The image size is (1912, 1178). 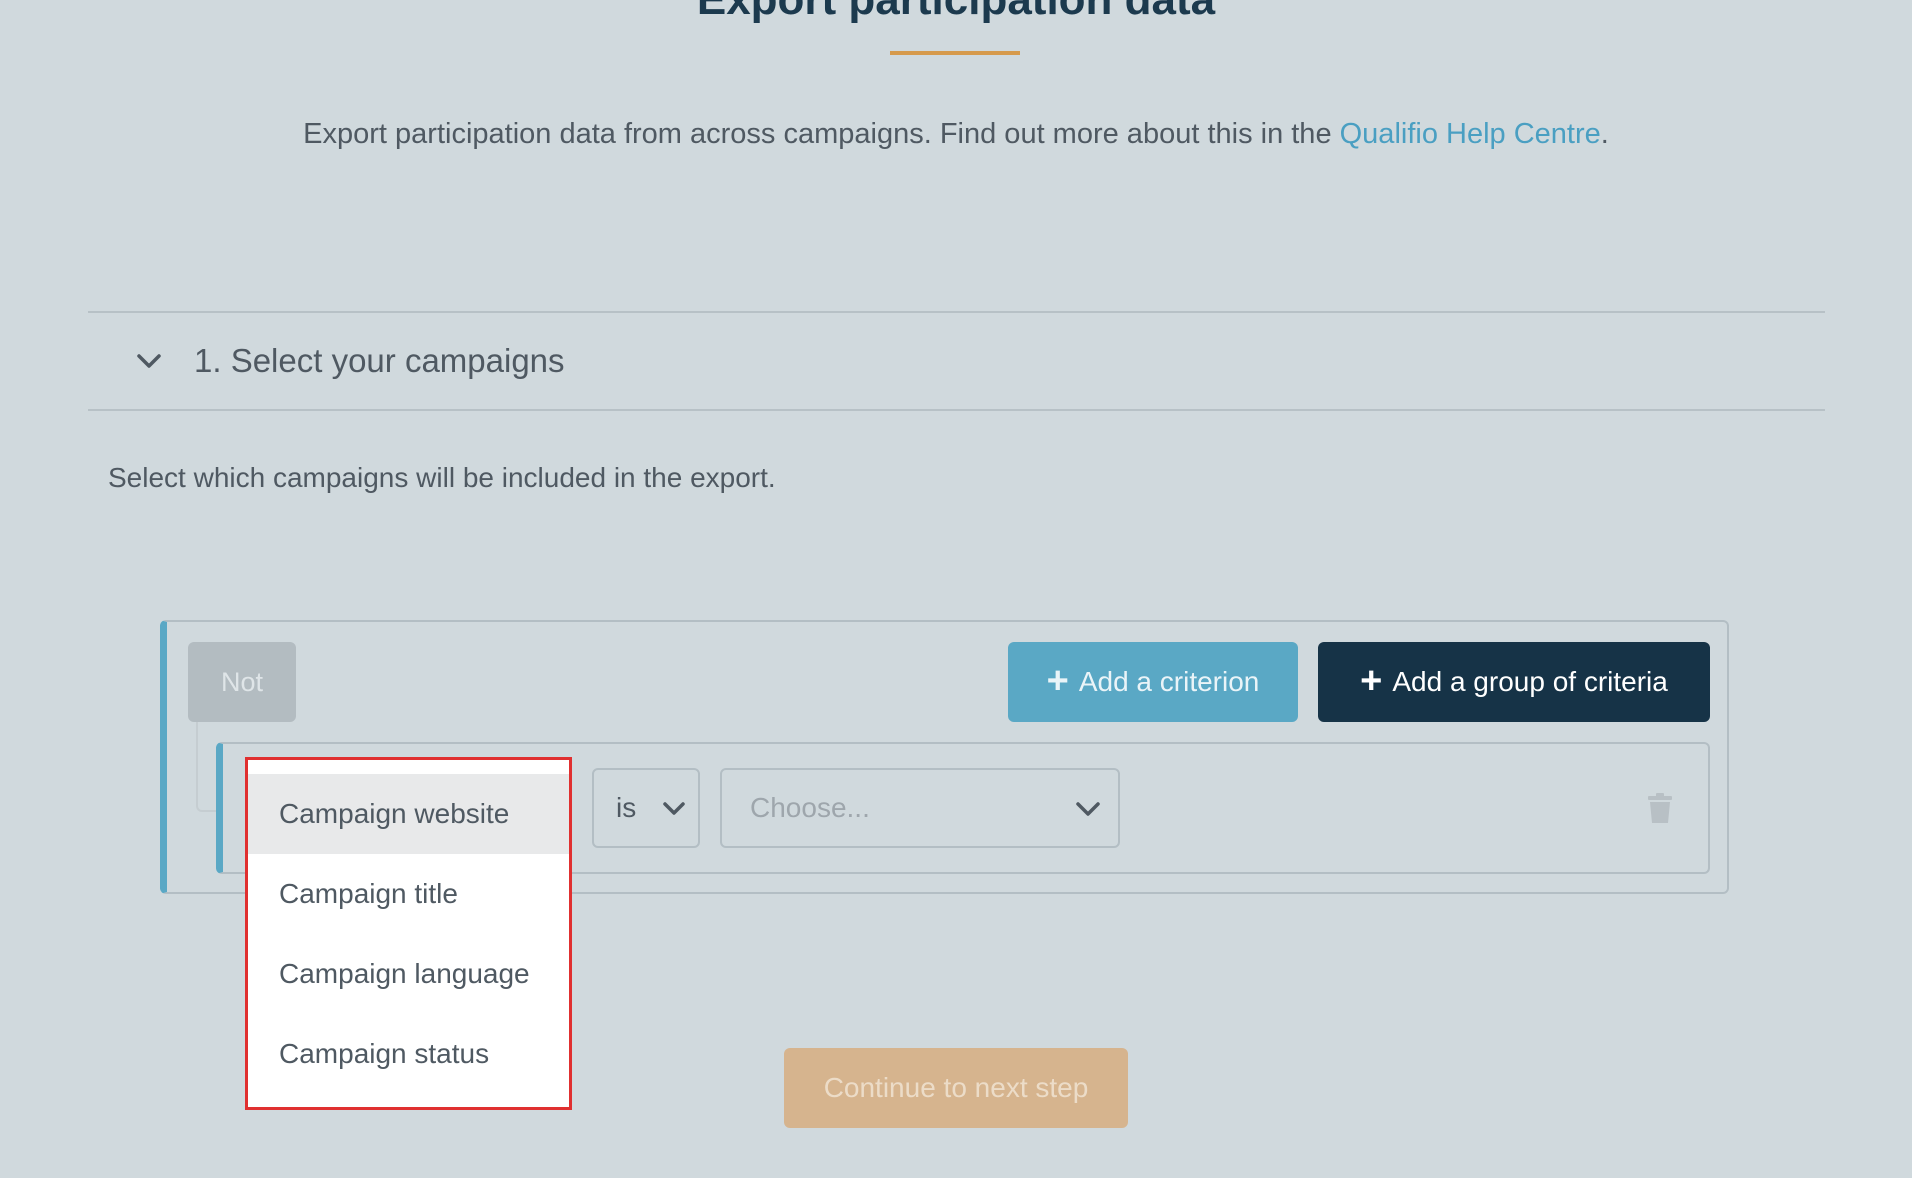 I want to click on not-label: Not, so click(x=242, y=681).